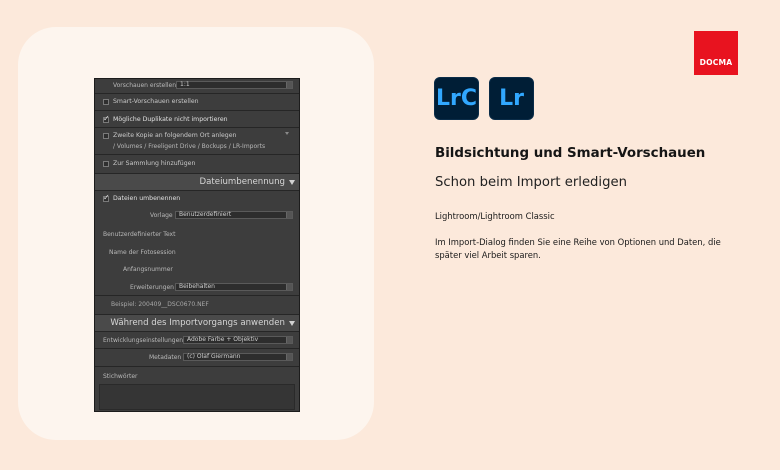  I want to click on duplicates-row: Mögliche Duplikate nicht importieren, so click(197, 118).